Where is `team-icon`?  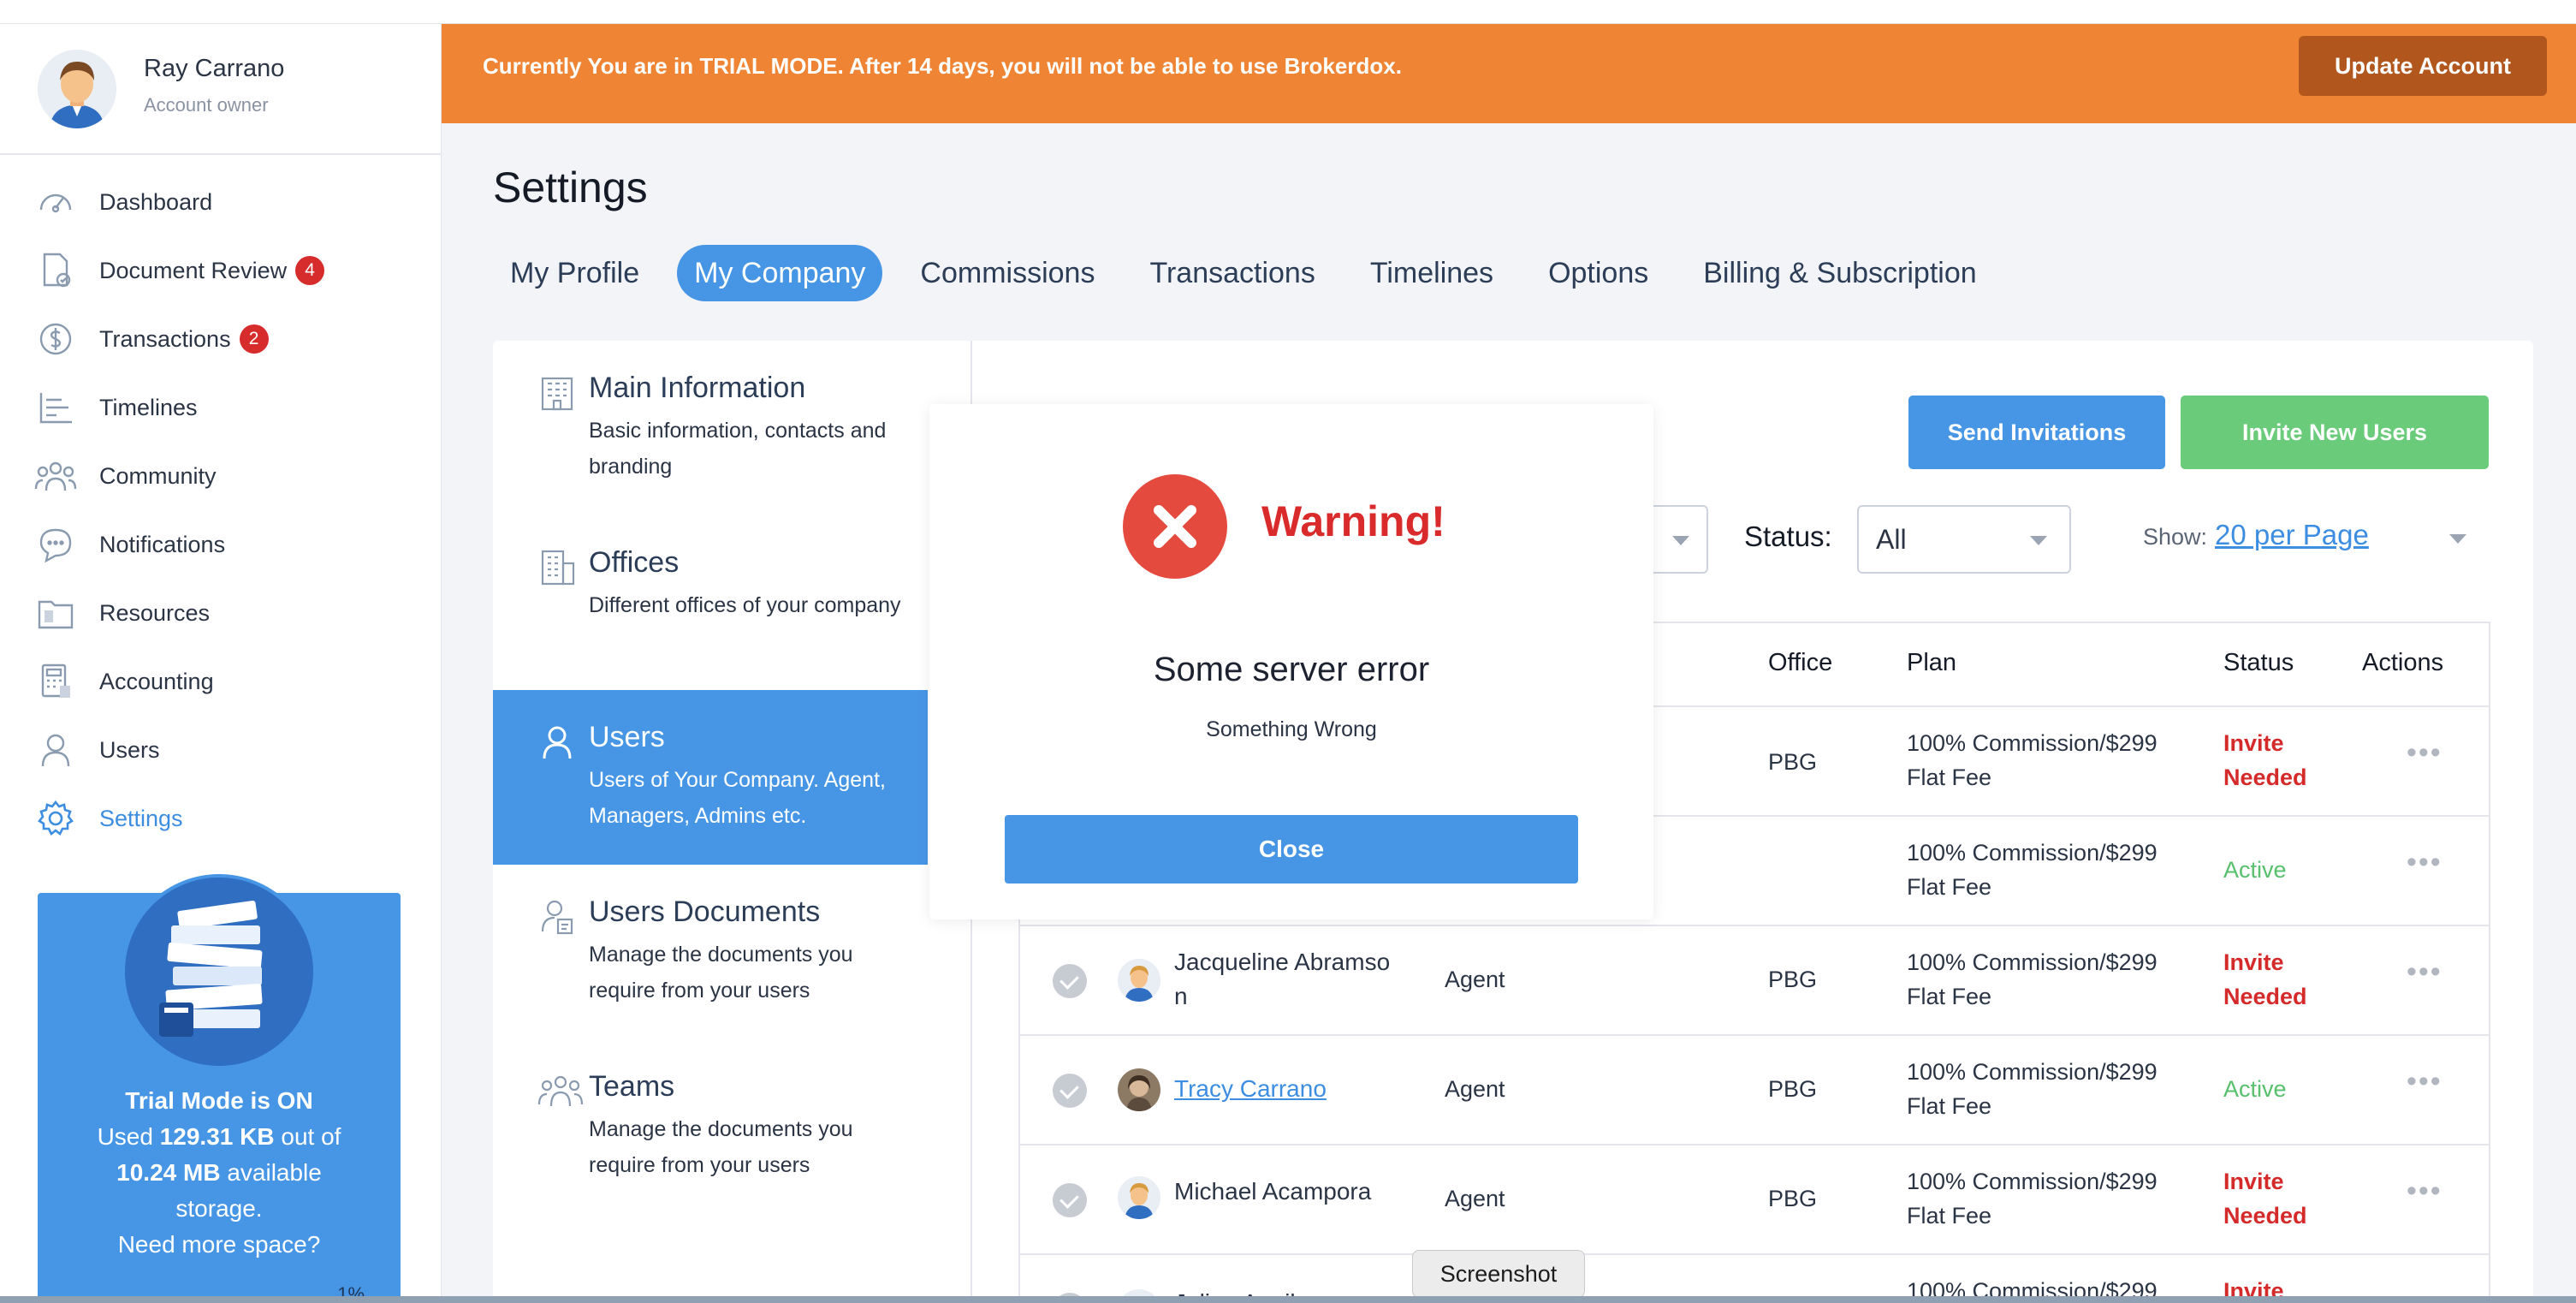 team-icon is located at coordinates (560, 1093).